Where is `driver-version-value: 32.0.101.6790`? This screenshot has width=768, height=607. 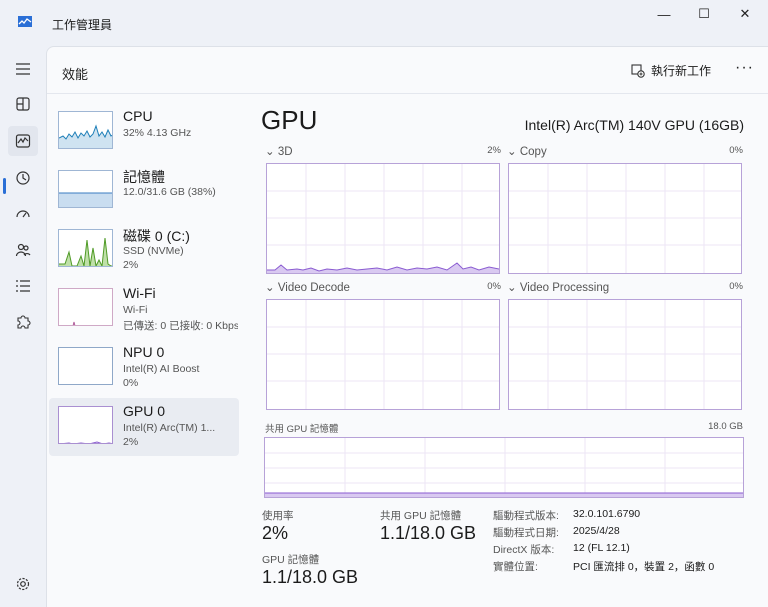 driver-version-value: 32.0.101.6790 is located at coordinates (607, 514).